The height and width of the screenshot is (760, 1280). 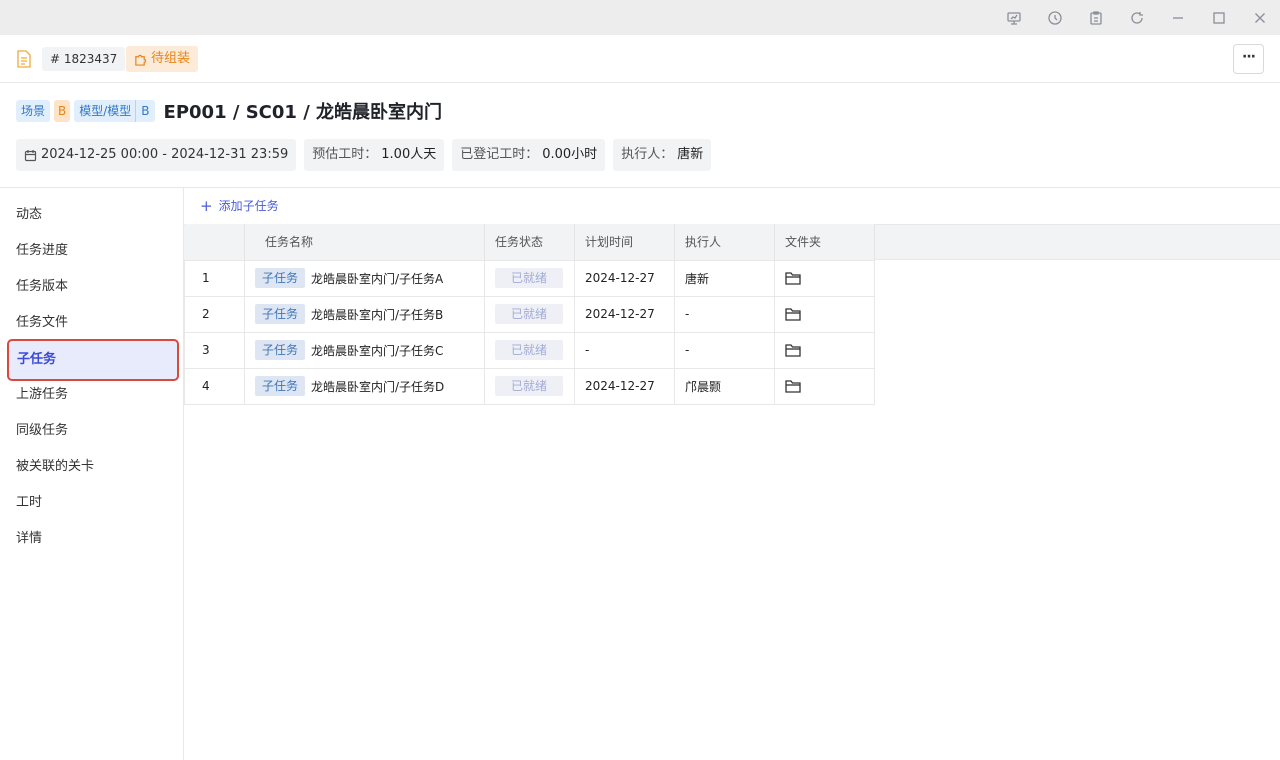 What do you see at coordinates (303, 112) in the screenshot?
I see `page-title: EP001 / SC01 / 龙皓晨卧室内门` at bounding box center [303, 112].